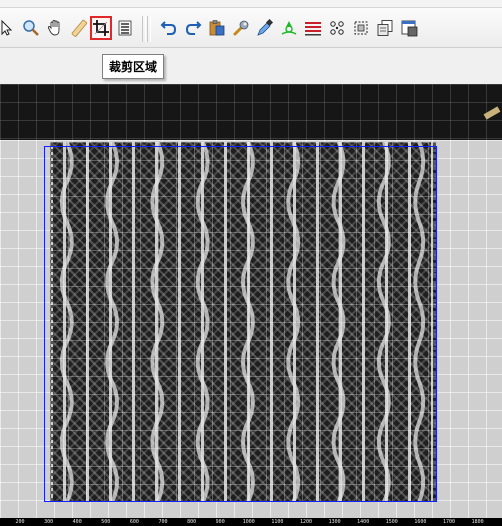  I want to click on magnifier-icon, so click(31, 28).